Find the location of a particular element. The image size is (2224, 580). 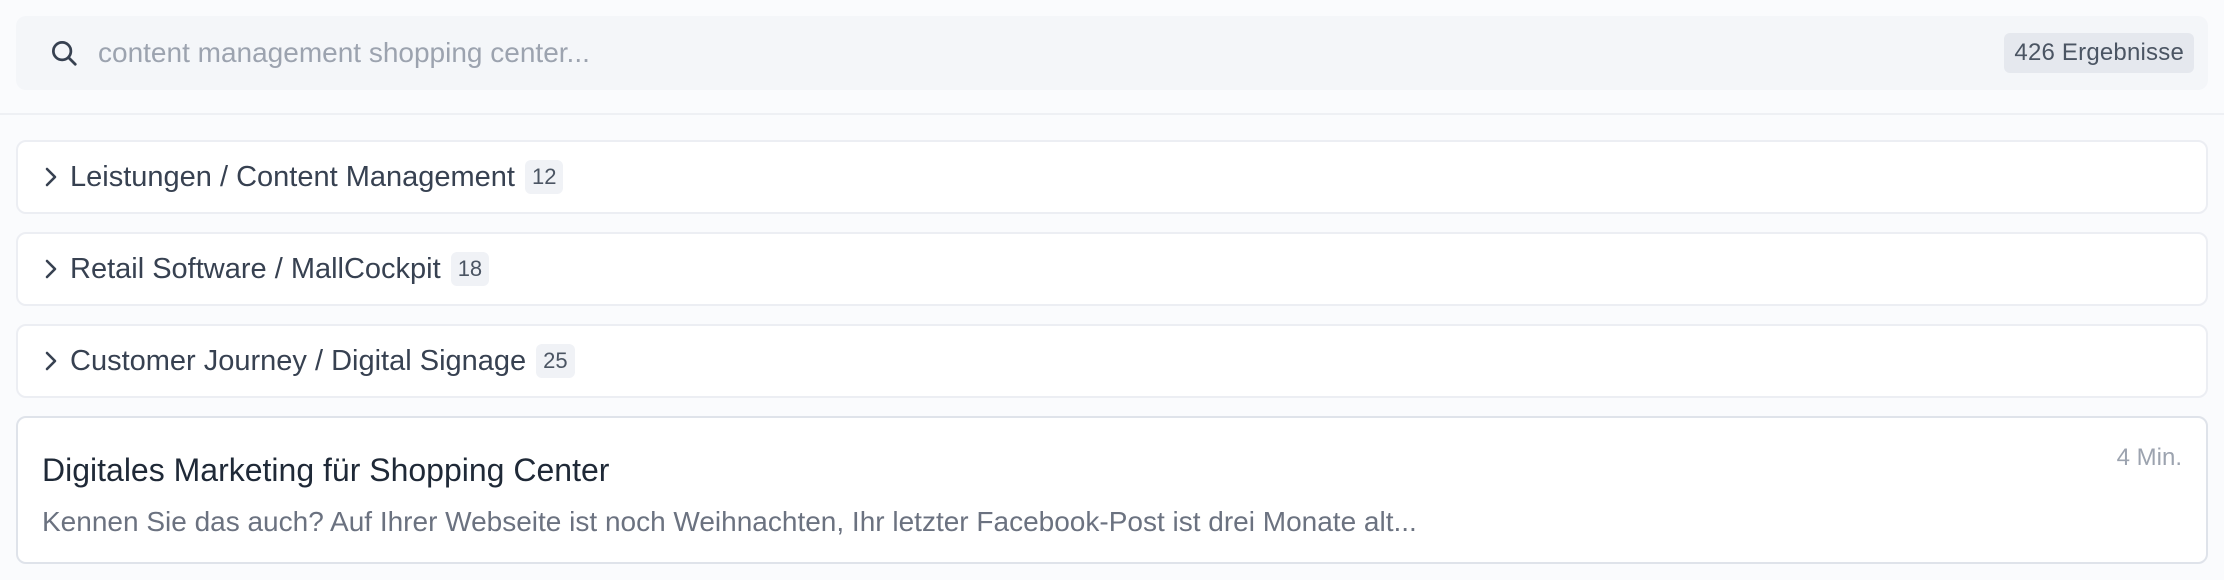

result-count-badge: 426 Ergebnisse is located at coordinates (2099, 53).